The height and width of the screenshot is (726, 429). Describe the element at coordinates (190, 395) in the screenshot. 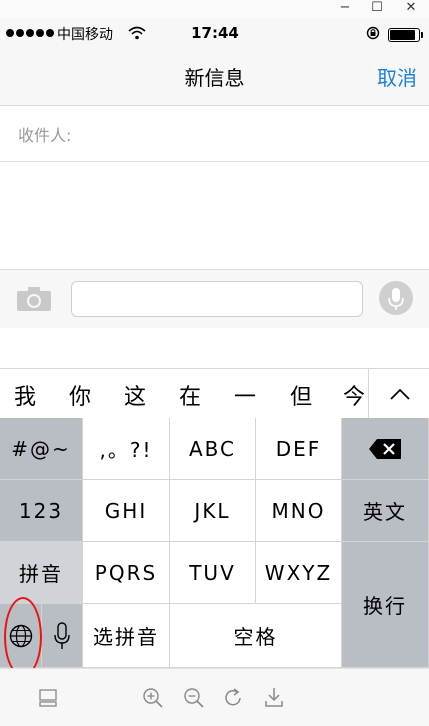

I see `candidate-item: 在` at that location.